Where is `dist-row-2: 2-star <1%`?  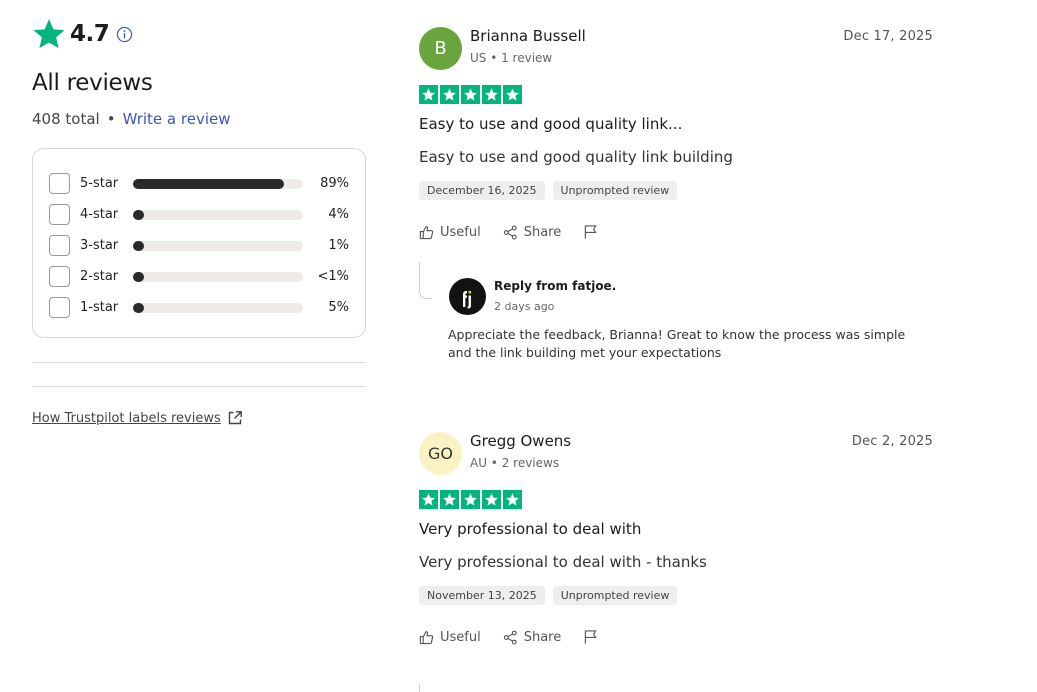 dist-row-2: 2-star <1% is located at coordinates (199, 276).